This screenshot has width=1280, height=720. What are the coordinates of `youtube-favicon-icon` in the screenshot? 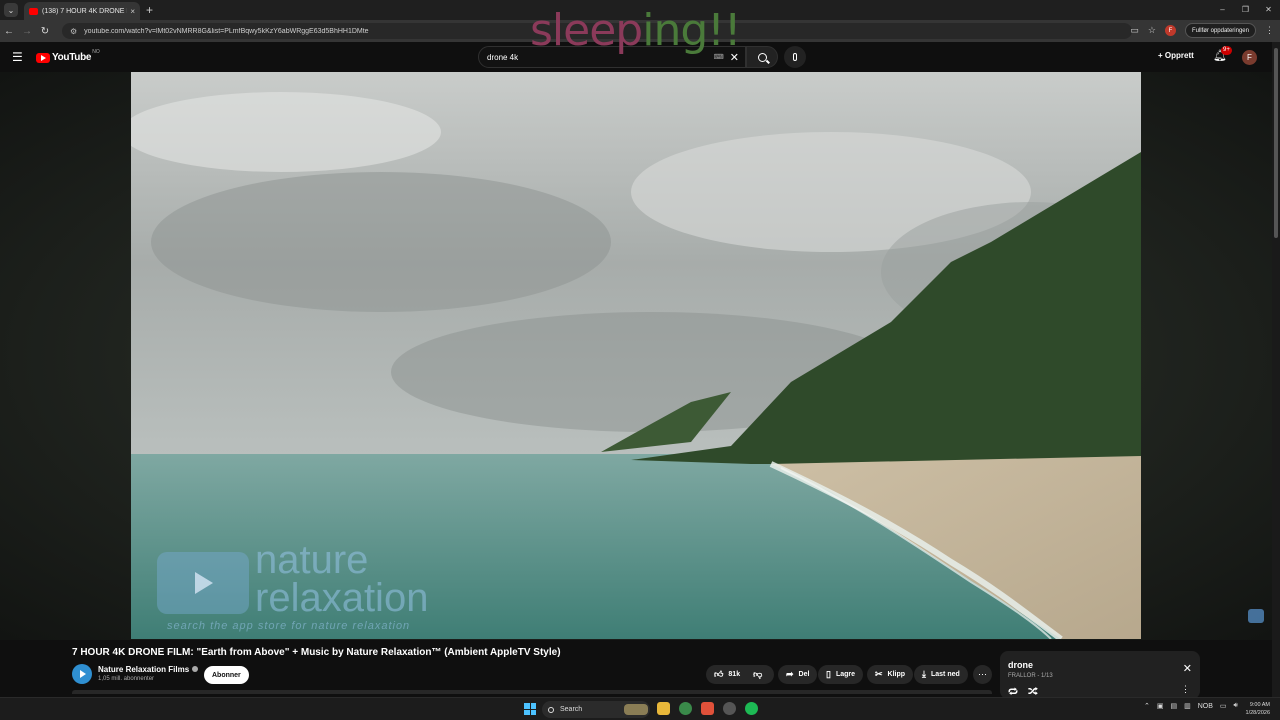 It's located at (33, 11).